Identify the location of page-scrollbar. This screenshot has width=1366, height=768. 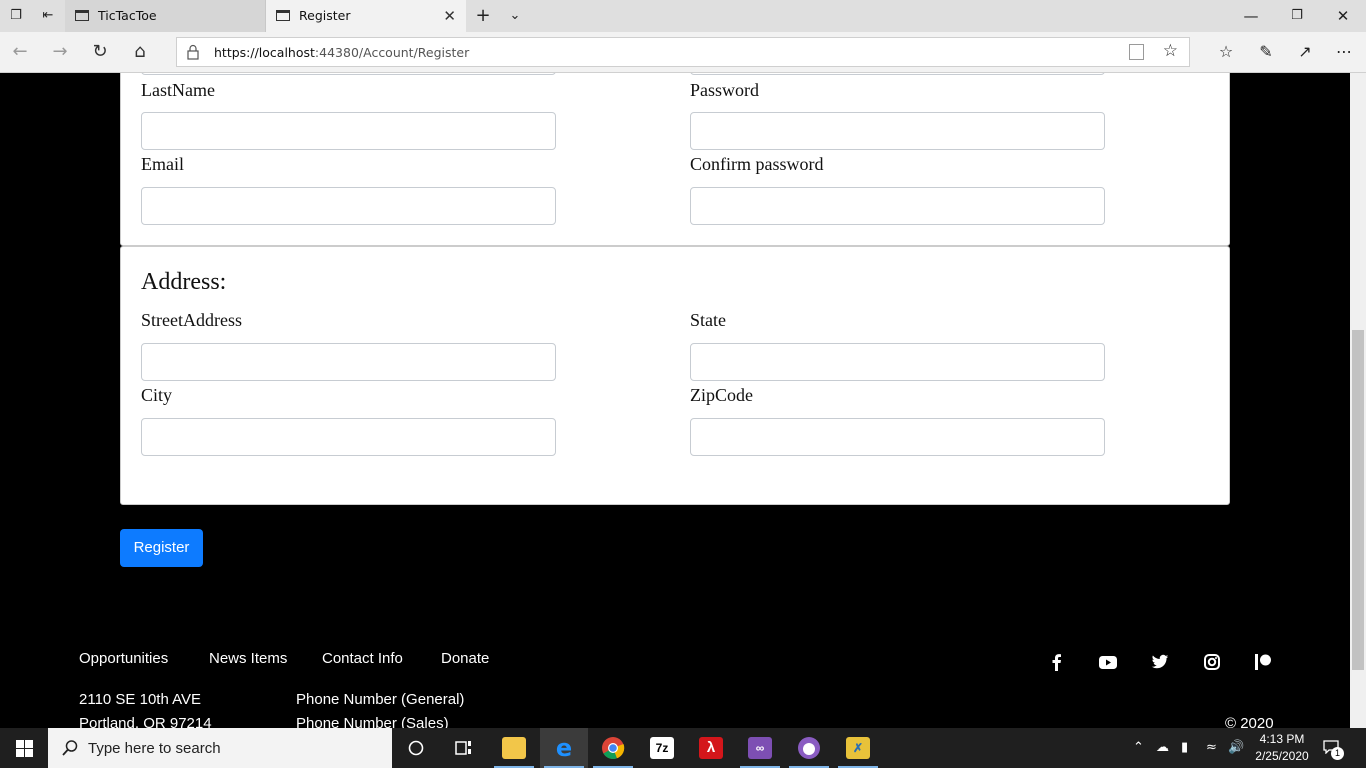
(1358, 400).